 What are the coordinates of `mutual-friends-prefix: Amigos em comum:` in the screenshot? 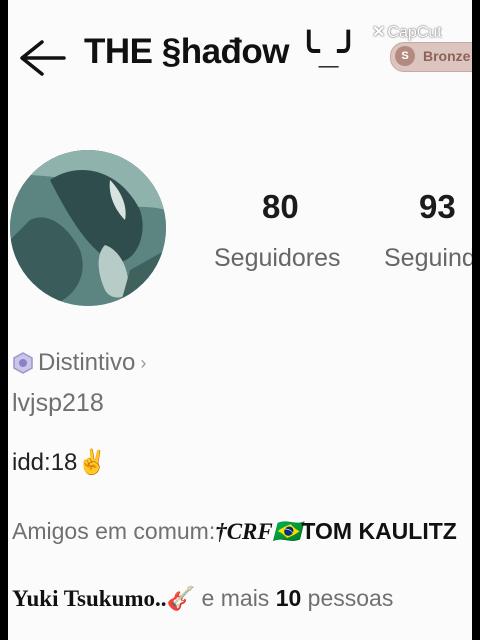 It's located at (114, 531).